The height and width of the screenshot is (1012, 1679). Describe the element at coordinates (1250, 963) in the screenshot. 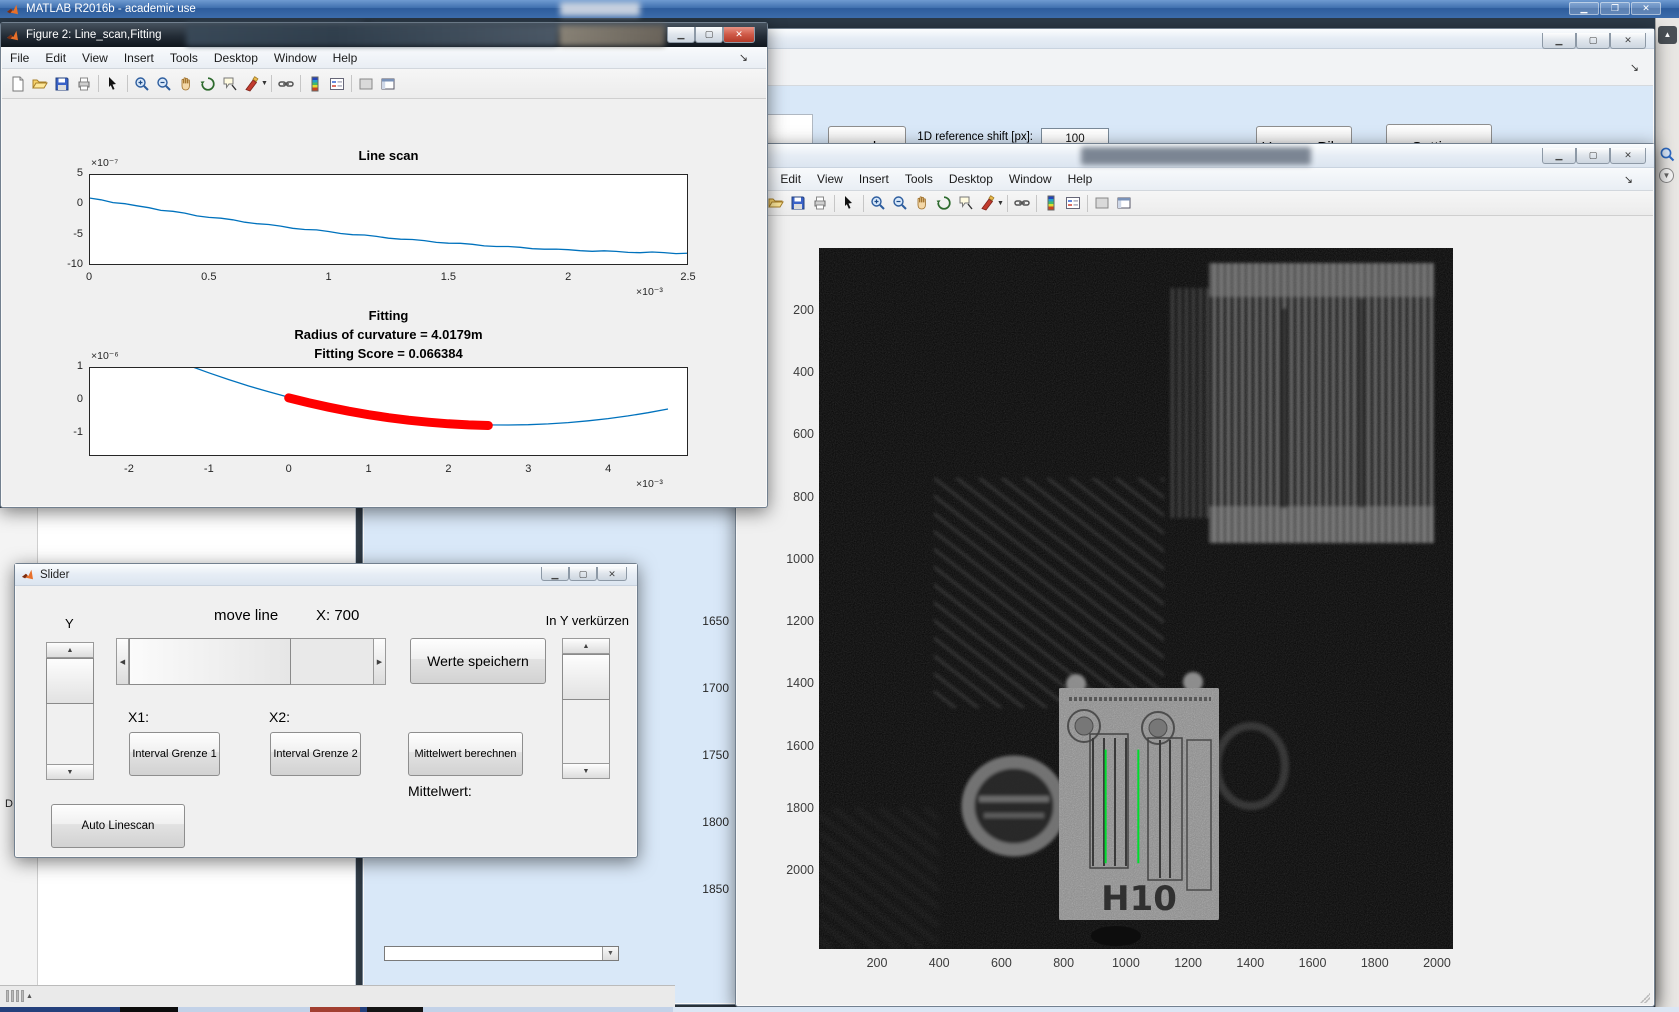

I see `image-xtick-6: 1400` at that location.